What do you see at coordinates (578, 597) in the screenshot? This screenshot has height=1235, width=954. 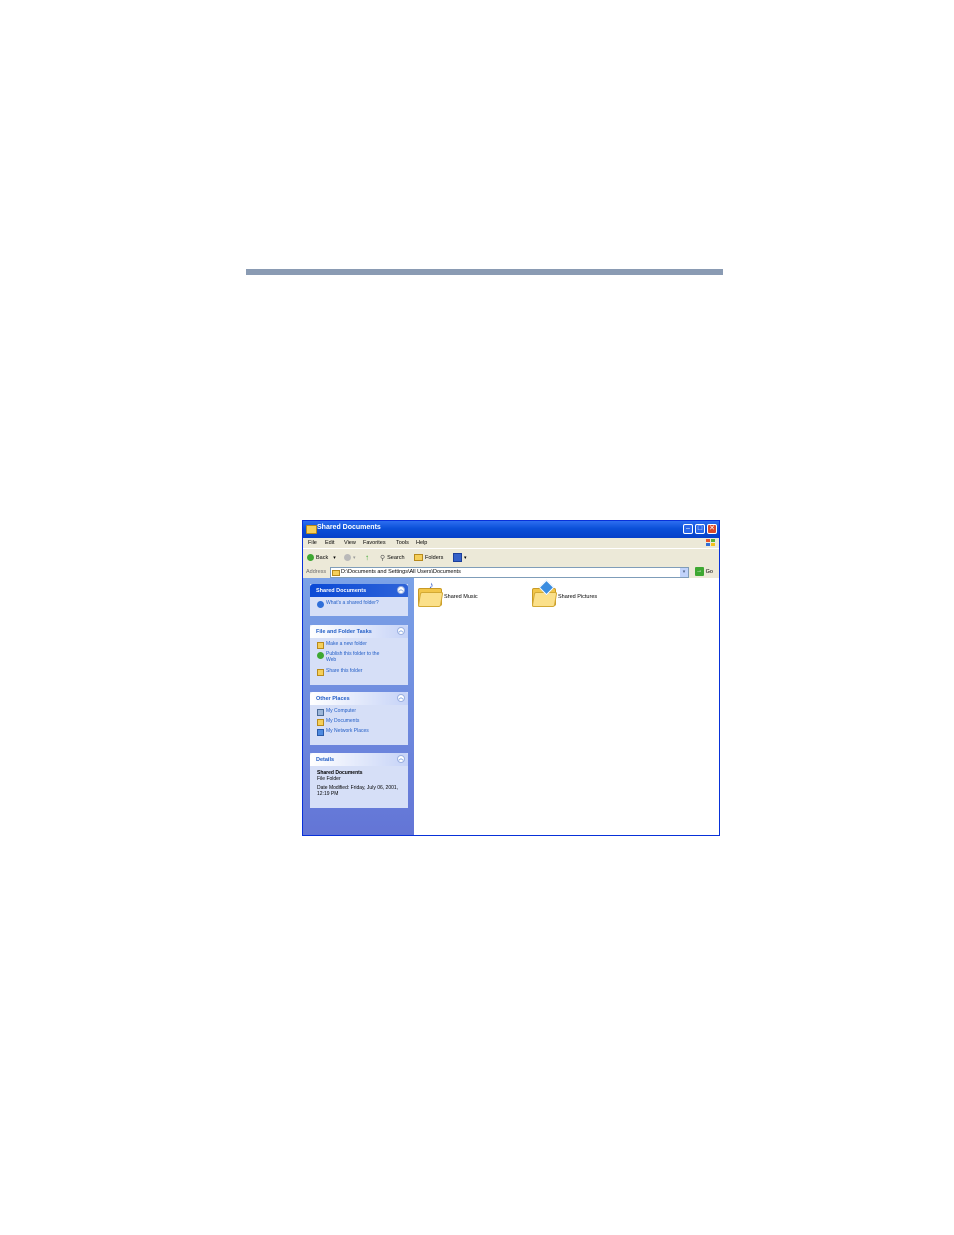 I see `folder-label: Shared Pictures` at bounding box center [578, 597].